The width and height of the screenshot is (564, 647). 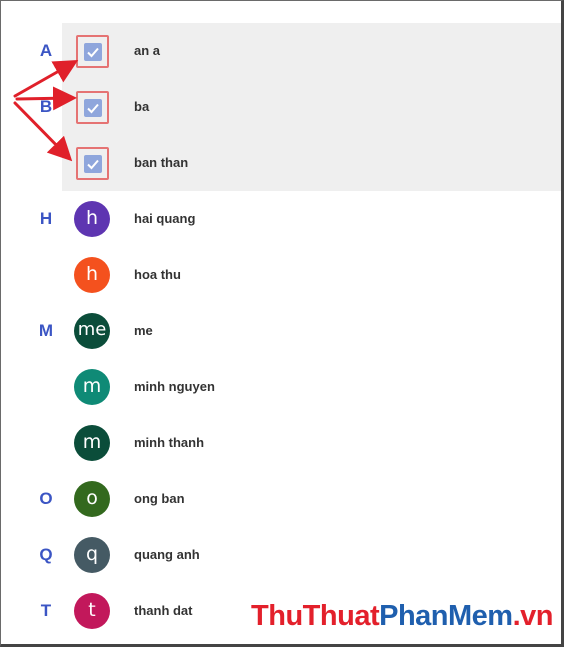 I want to click on contact-row-minh-thanh: m minh thanh, so click(x=281, y=443).